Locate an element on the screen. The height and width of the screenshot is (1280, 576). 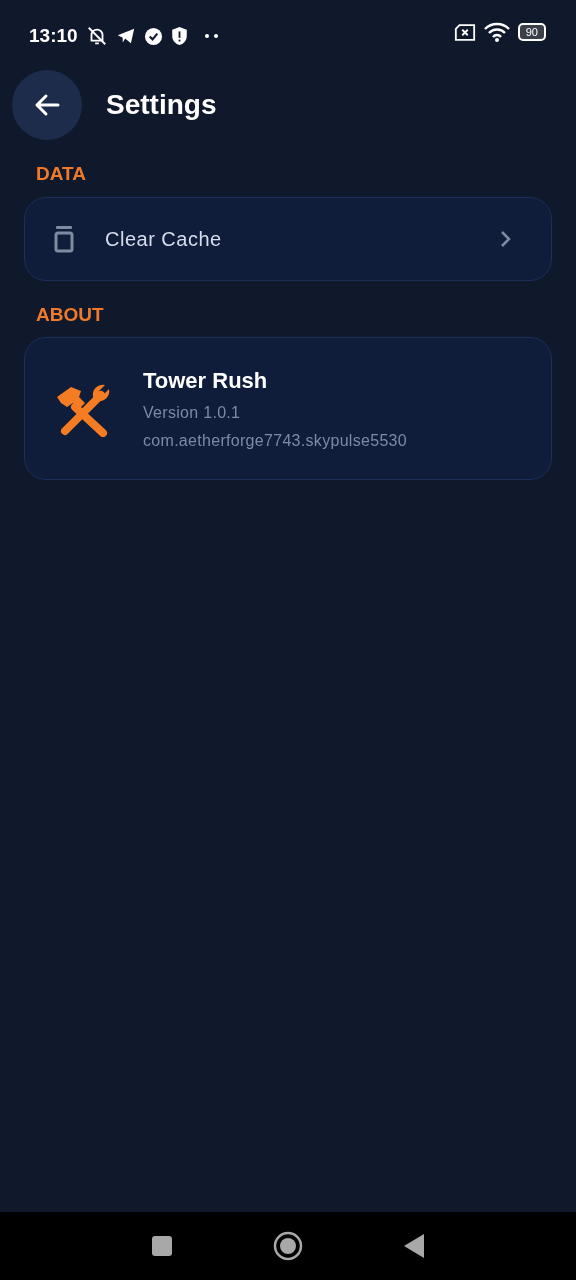
check-circle-icon is located at coordinates (153, 36).